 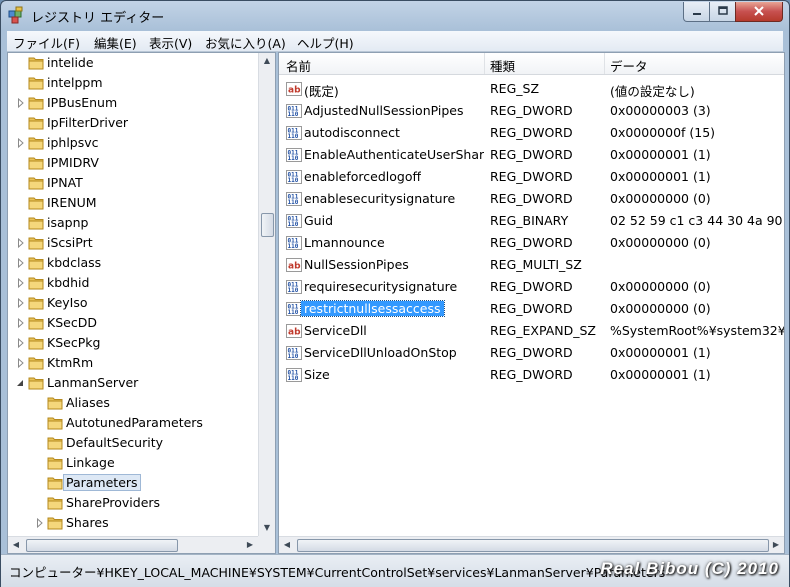 What do you see at coordinates (267, 61) in the screenshot?
I see `scroll-up-arrow-icon: ▲` at bounding box center [267, 61].